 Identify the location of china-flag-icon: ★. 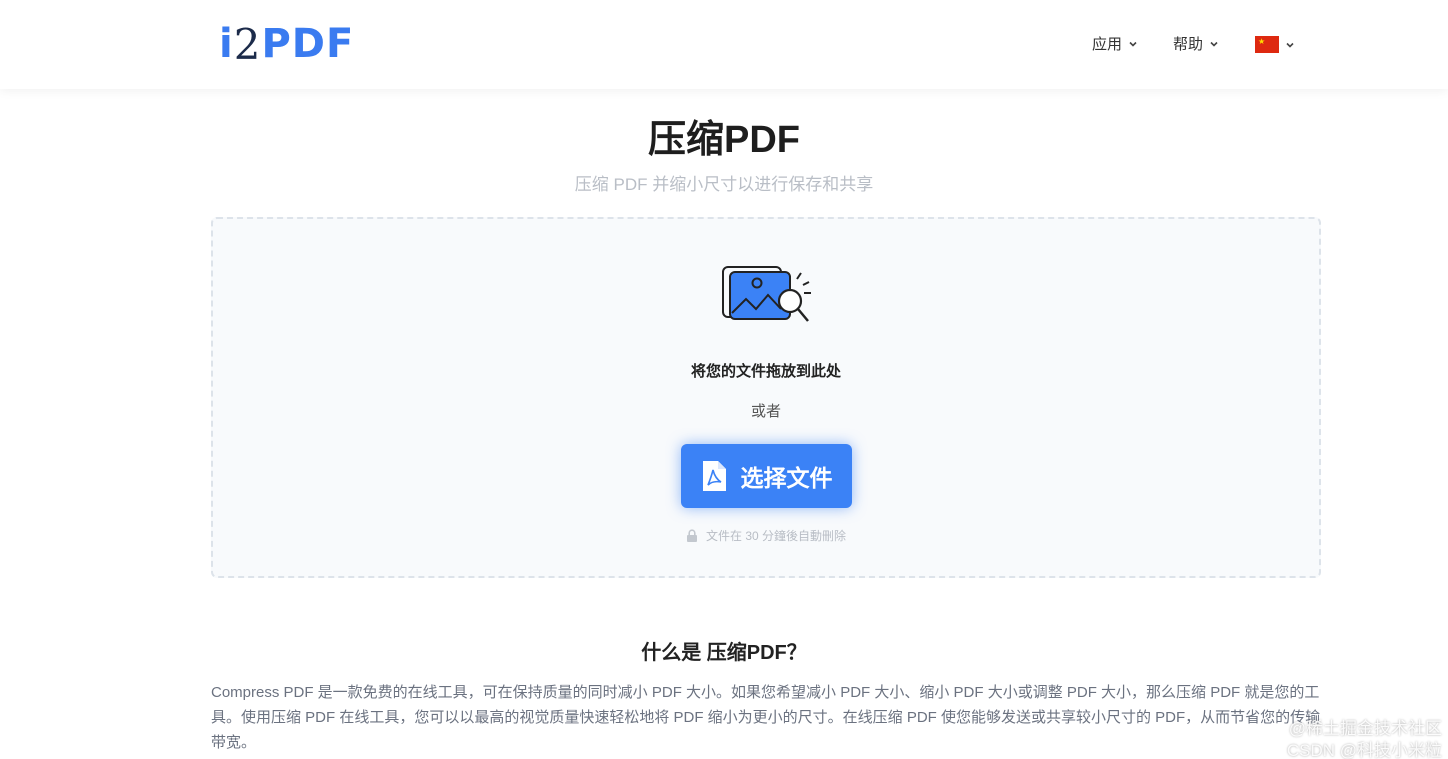
(1267, 44).